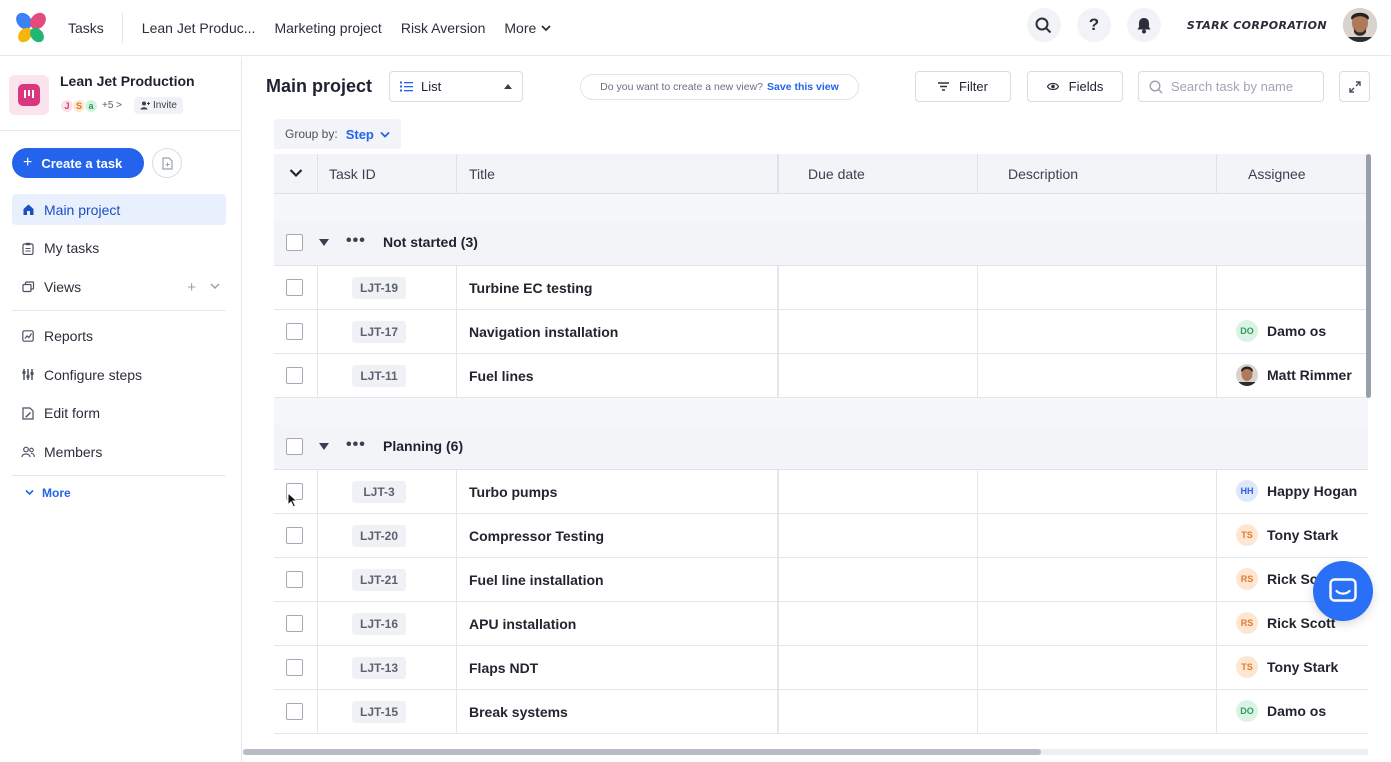 The image size is (1391, 762). What do you see at coordinates (31, 28) in the screenshot?
I see `app-logo-icon` at bounding box center [31, 28].